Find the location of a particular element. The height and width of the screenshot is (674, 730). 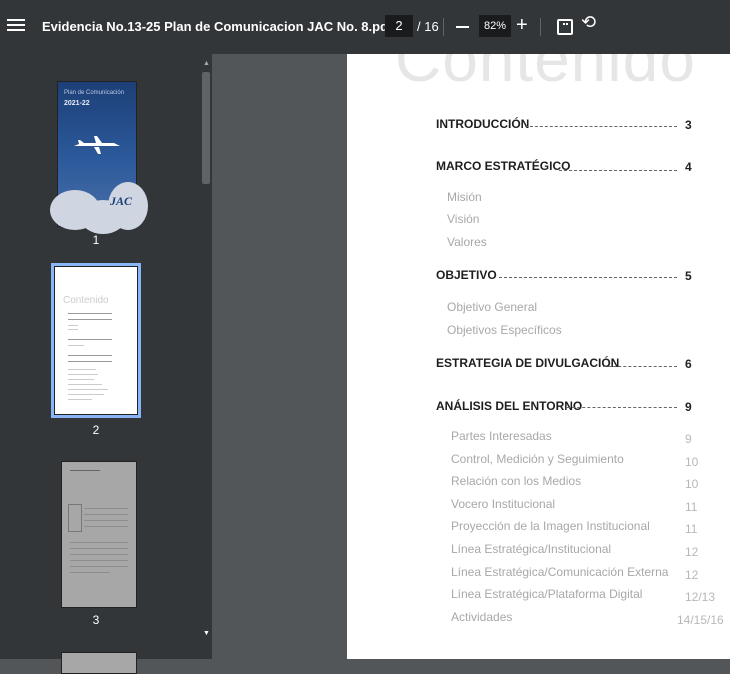

thumbnail-label: 3 is located at coordinates (96, 620).